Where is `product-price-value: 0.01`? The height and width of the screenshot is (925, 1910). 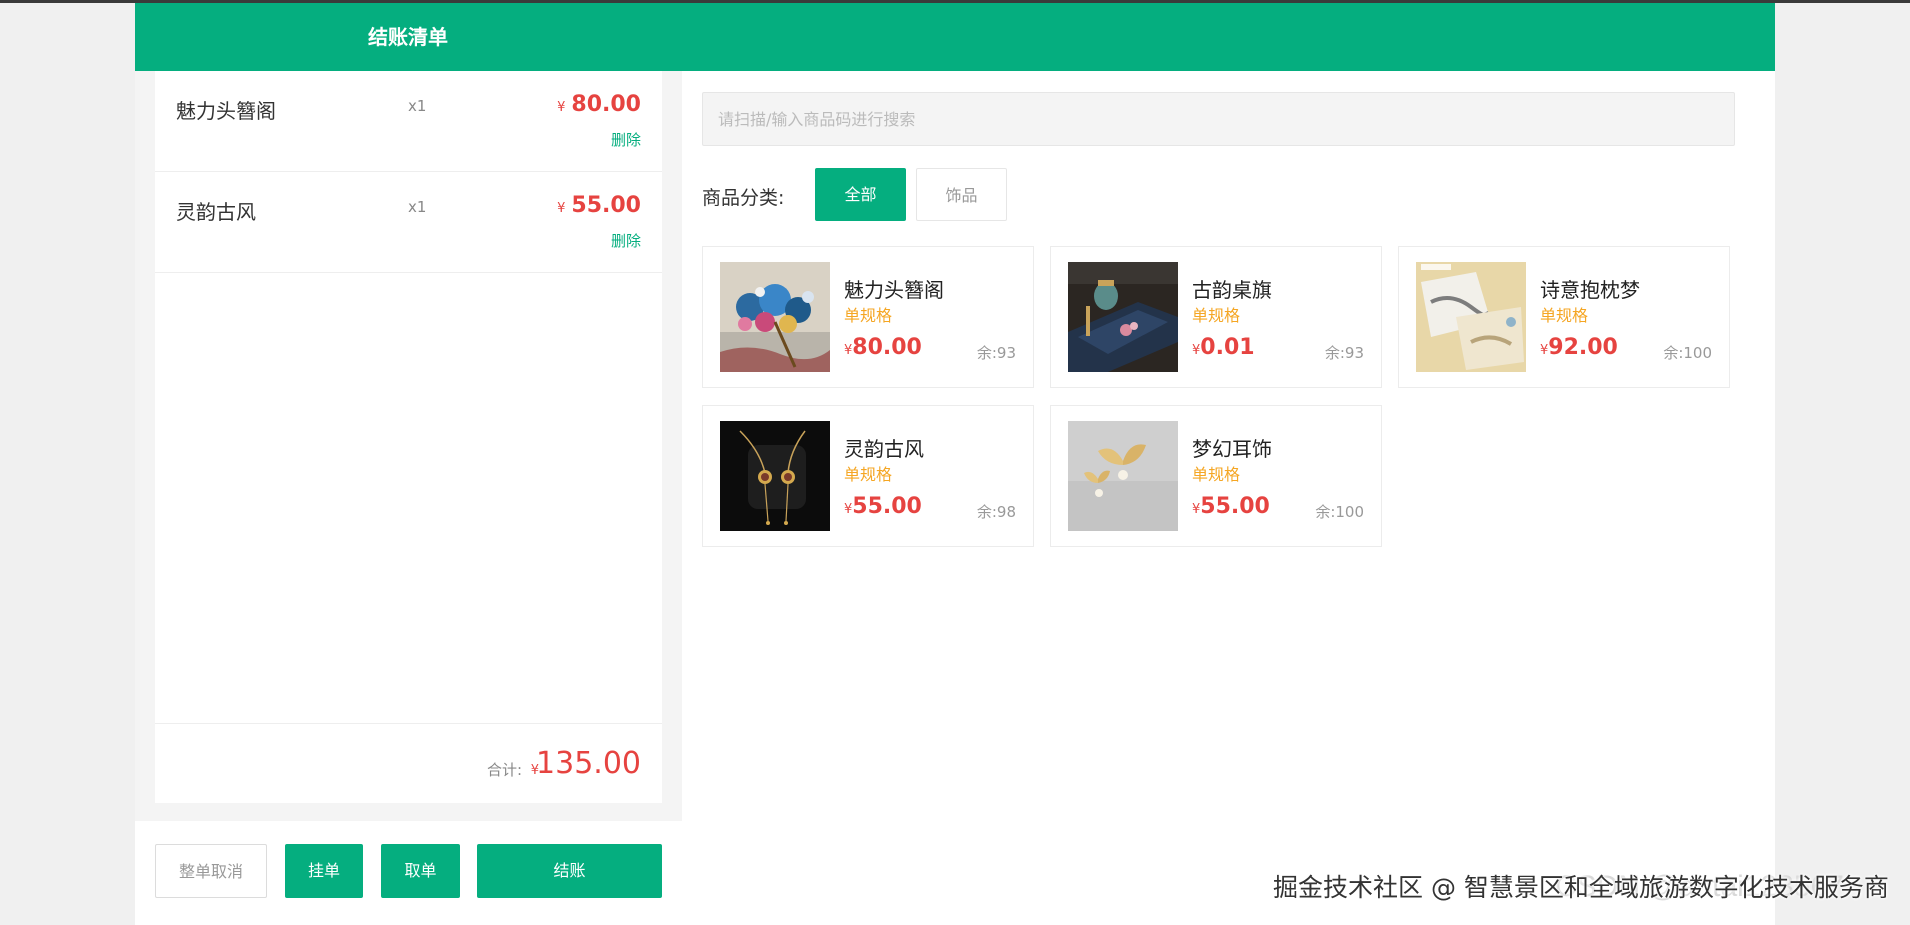
product-price-value: 0.01 is located at coordinates (1227, 347).